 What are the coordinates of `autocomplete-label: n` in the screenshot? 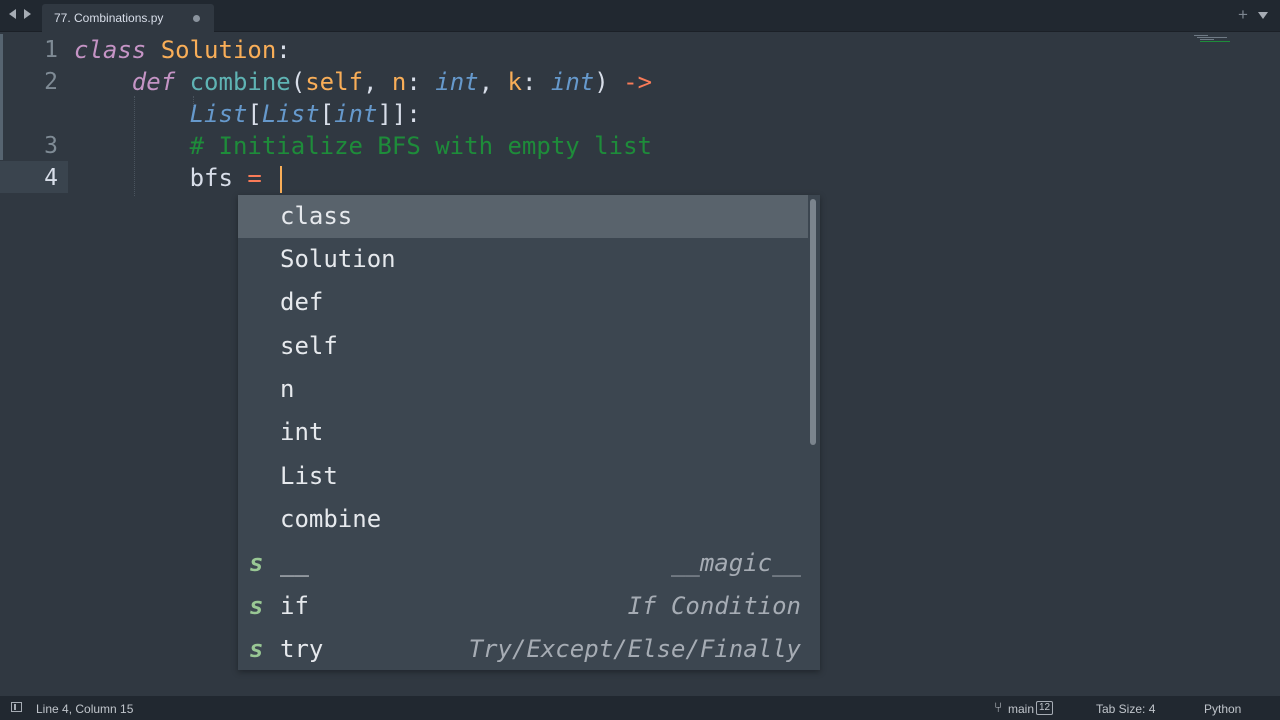 It's located at (287, 389).